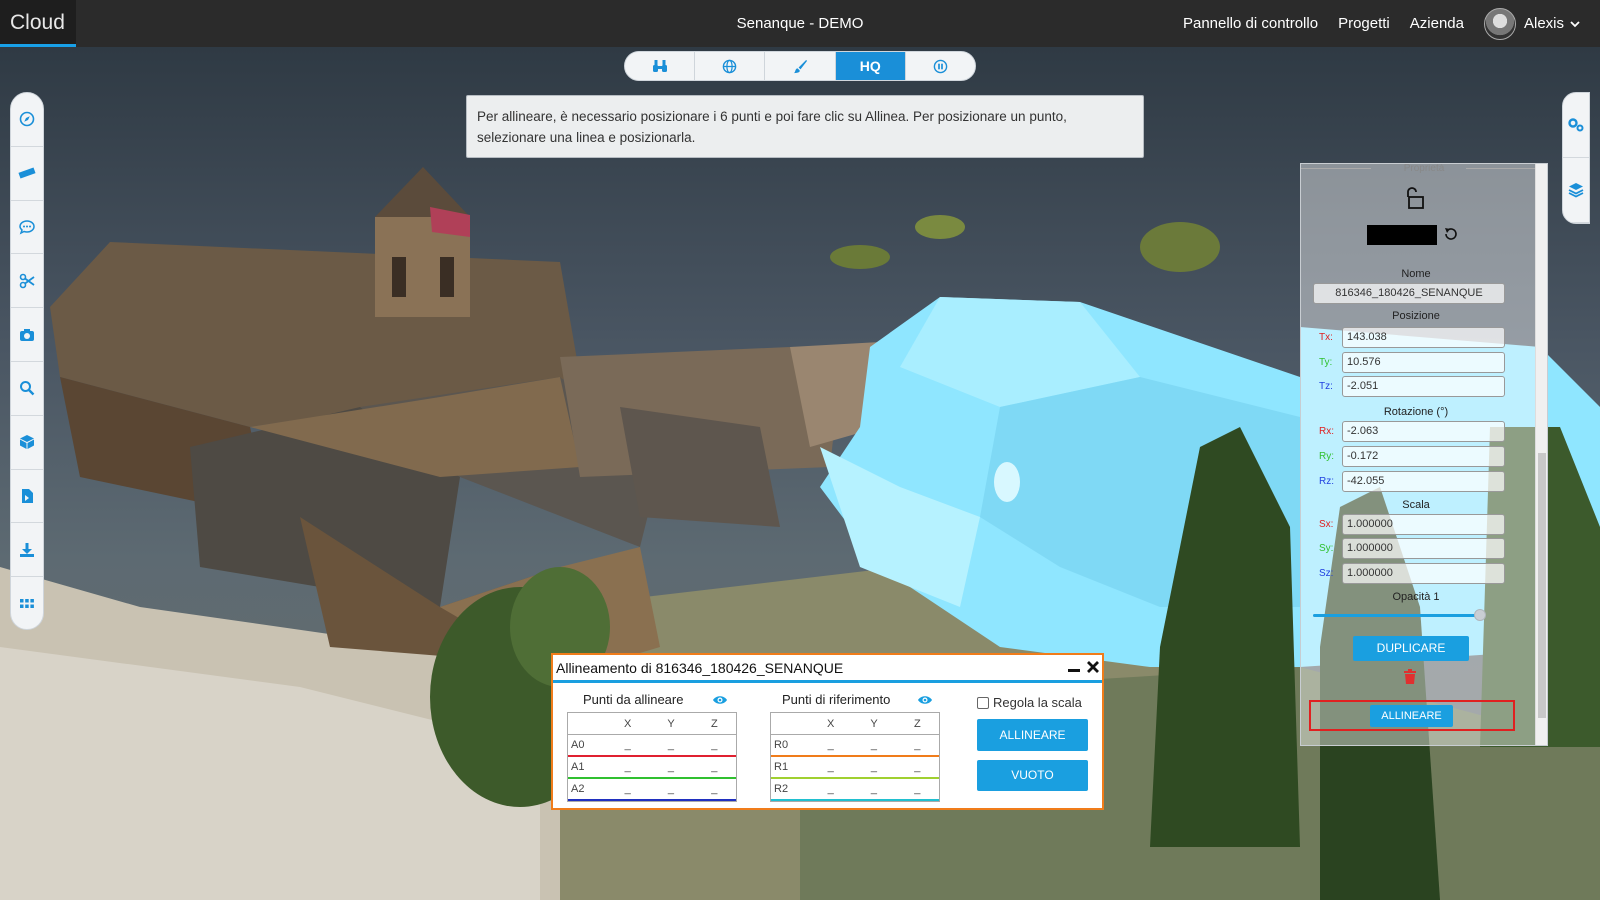 The height and width of the screenshot is (900, 1600). What do you see at coordinates (1416, 274) in the screenshot?
I see `name-label: Nome` at bounding box center [1416, 274].